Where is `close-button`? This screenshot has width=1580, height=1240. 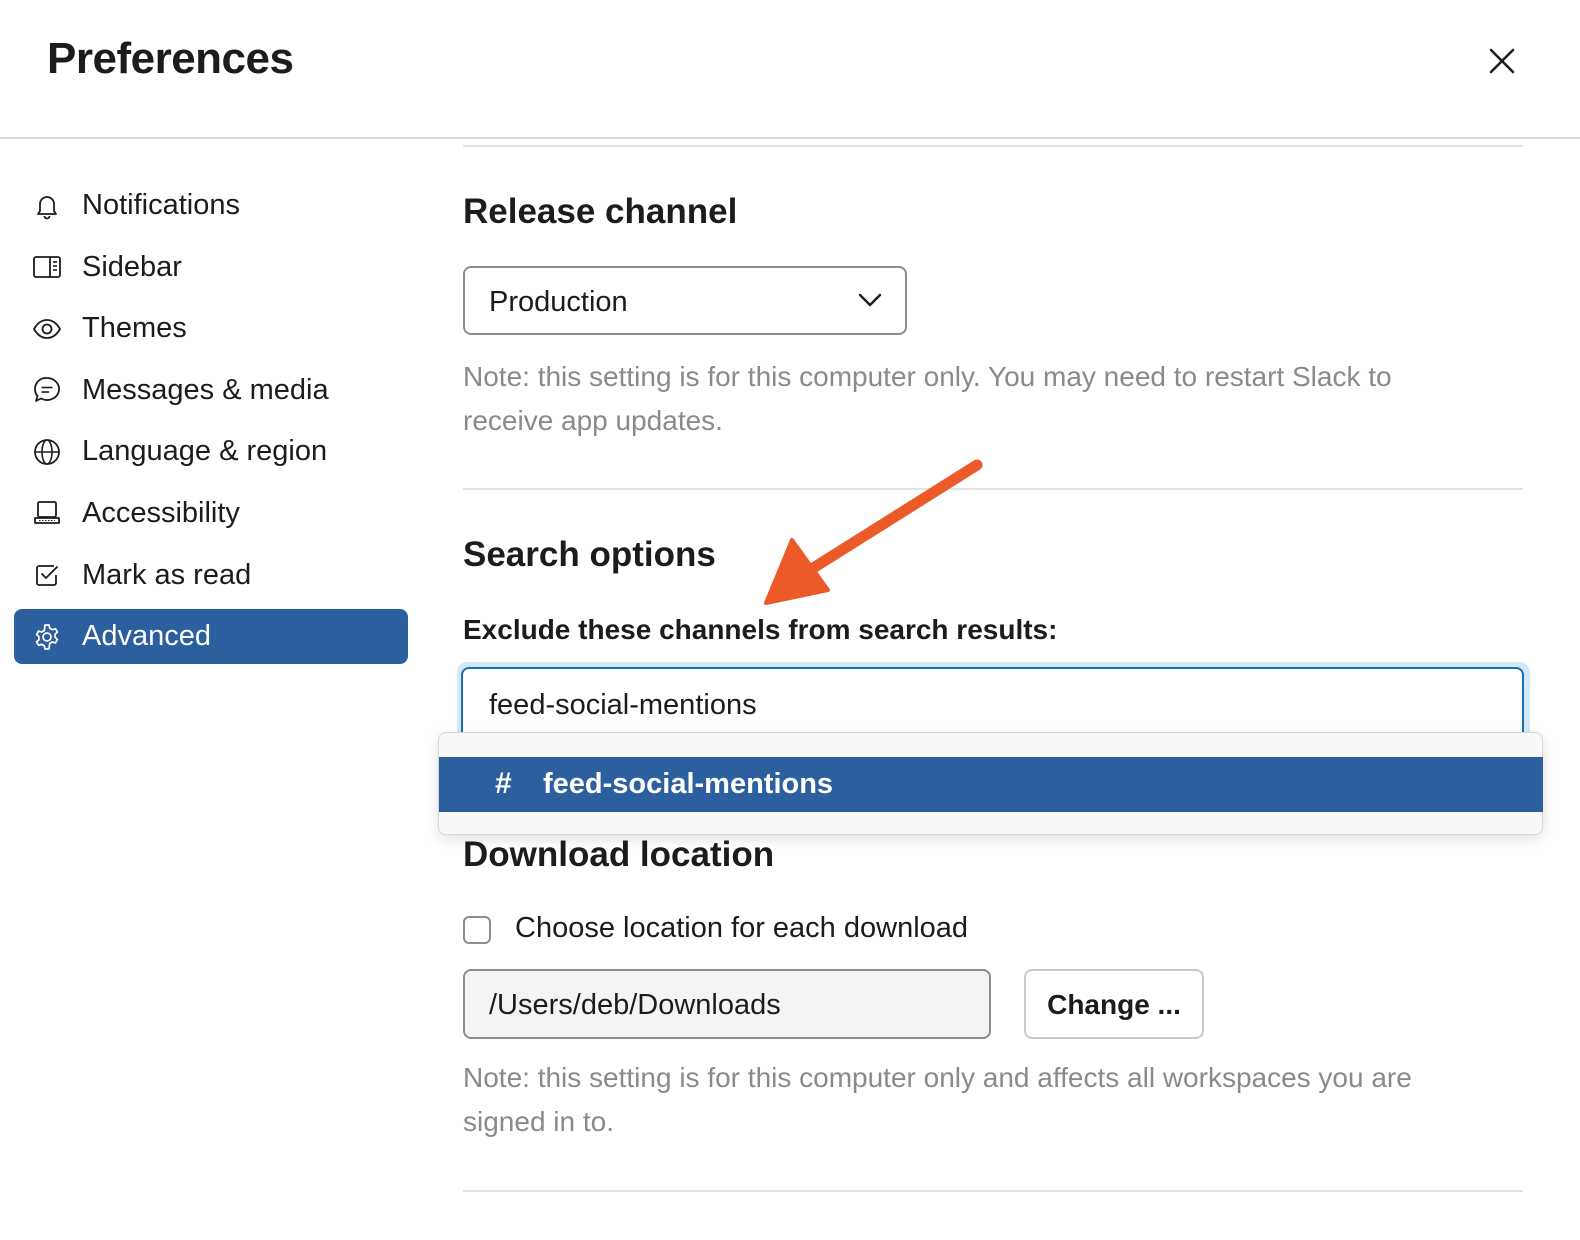
close-button is located at coordinates (1502, 62).